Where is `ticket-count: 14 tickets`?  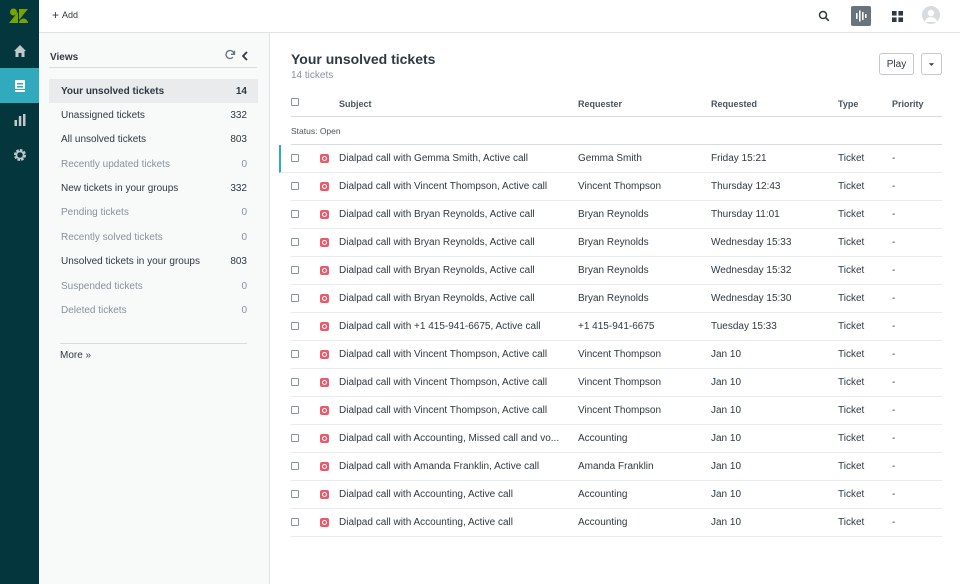
ticket-count: 14 tickets is located at coordinates (312, 75).